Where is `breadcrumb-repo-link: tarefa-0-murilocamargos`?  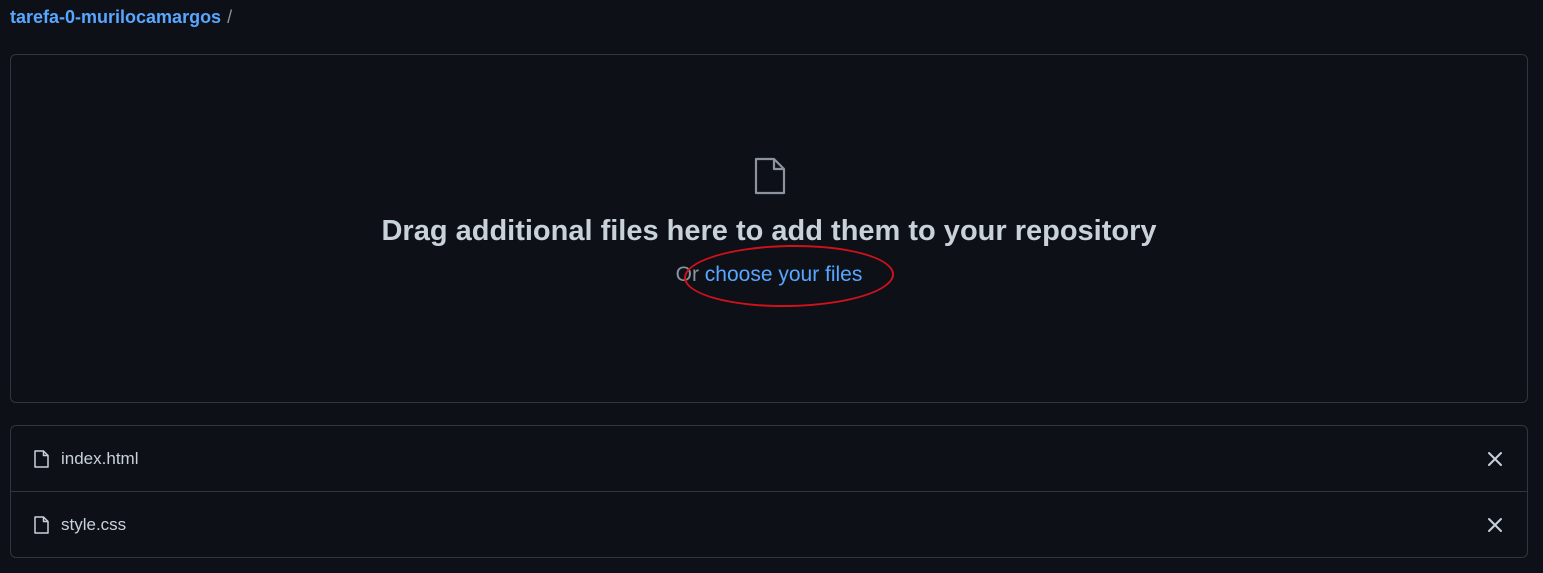
breadcrumb-repo-link: tarefa-0-murilocamargos is located at coordinates (115, 17).